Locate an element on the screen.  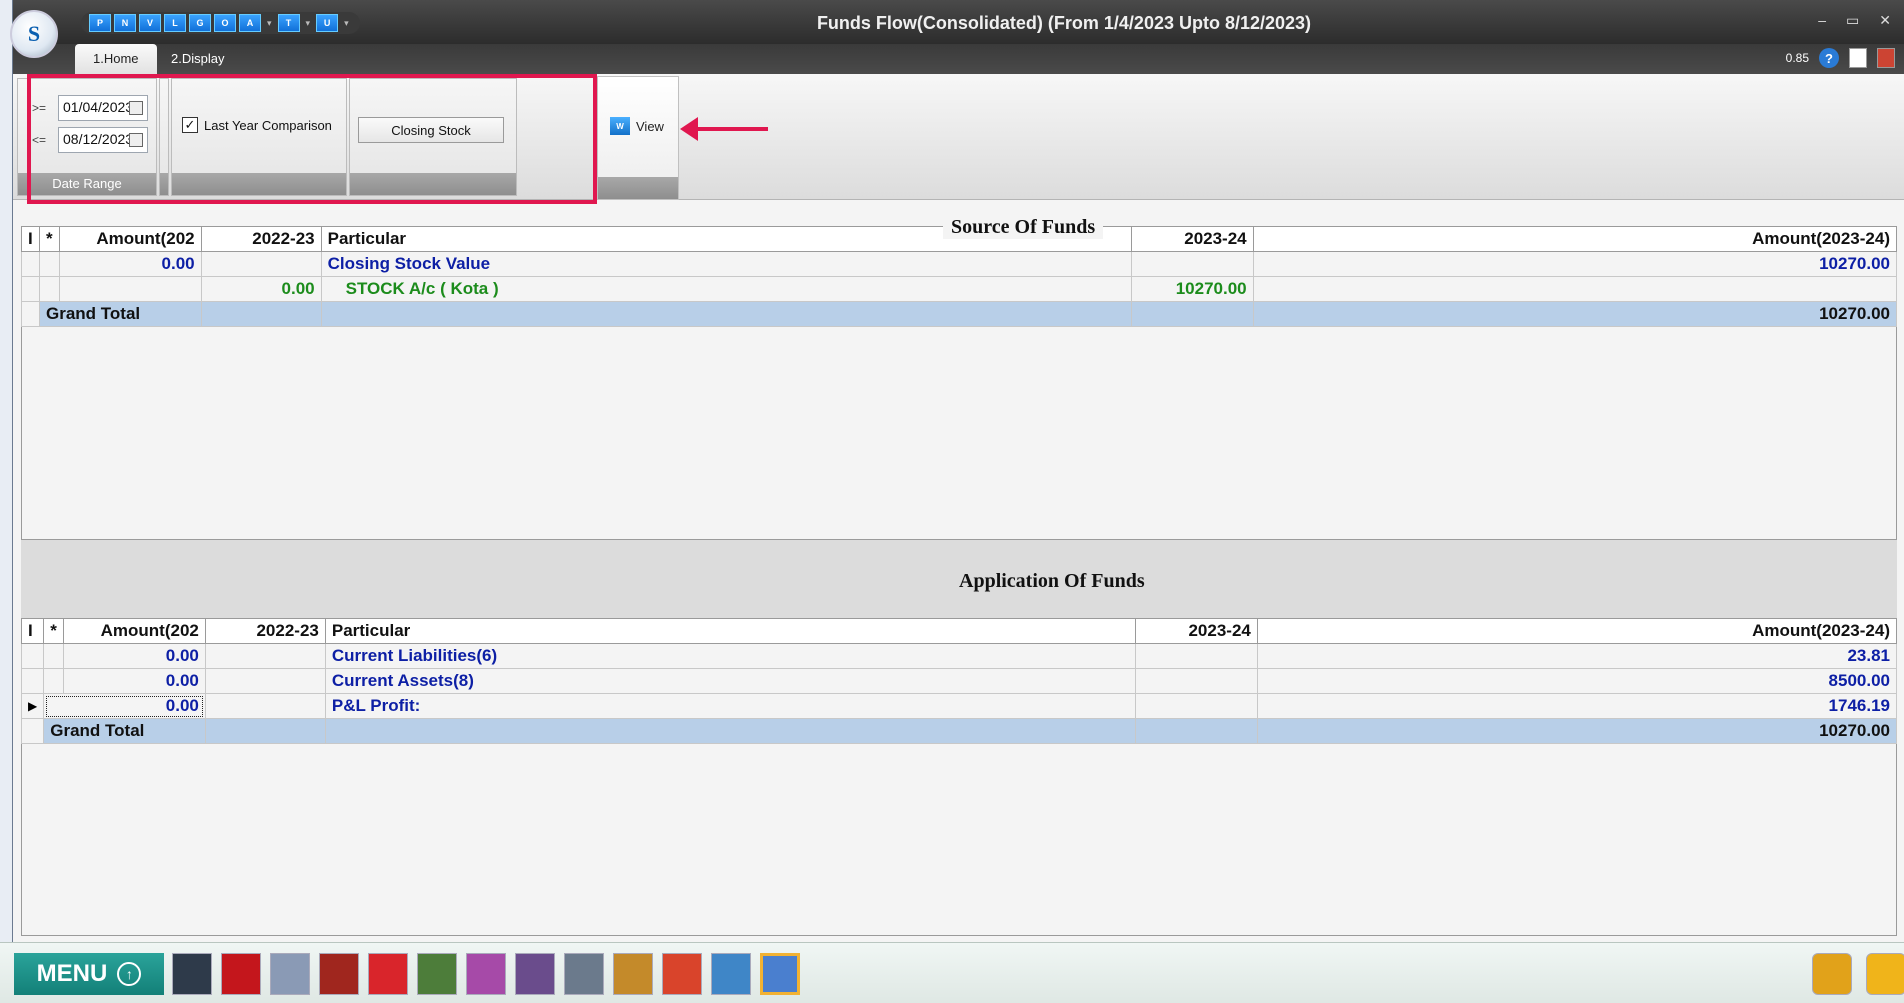
menu-button: MENU ↑ is located at coordinates (89, 974).